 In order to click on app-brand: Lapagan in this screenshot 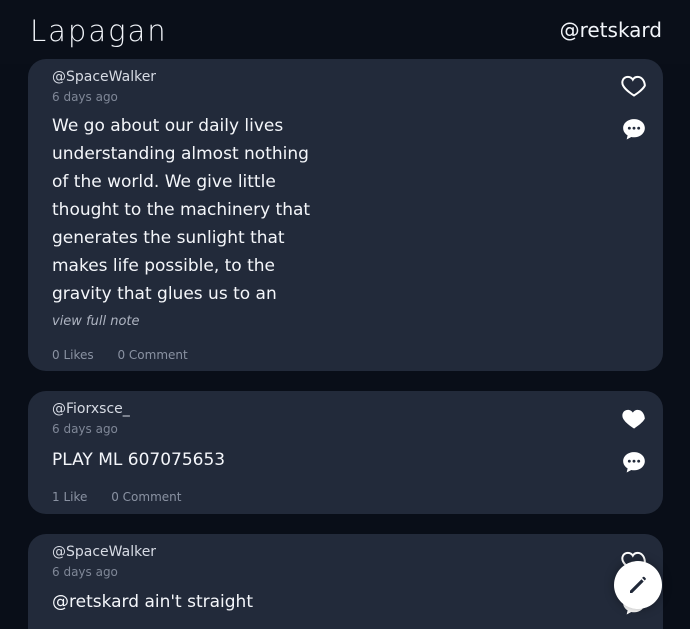, I will do `click(99, 31)`.